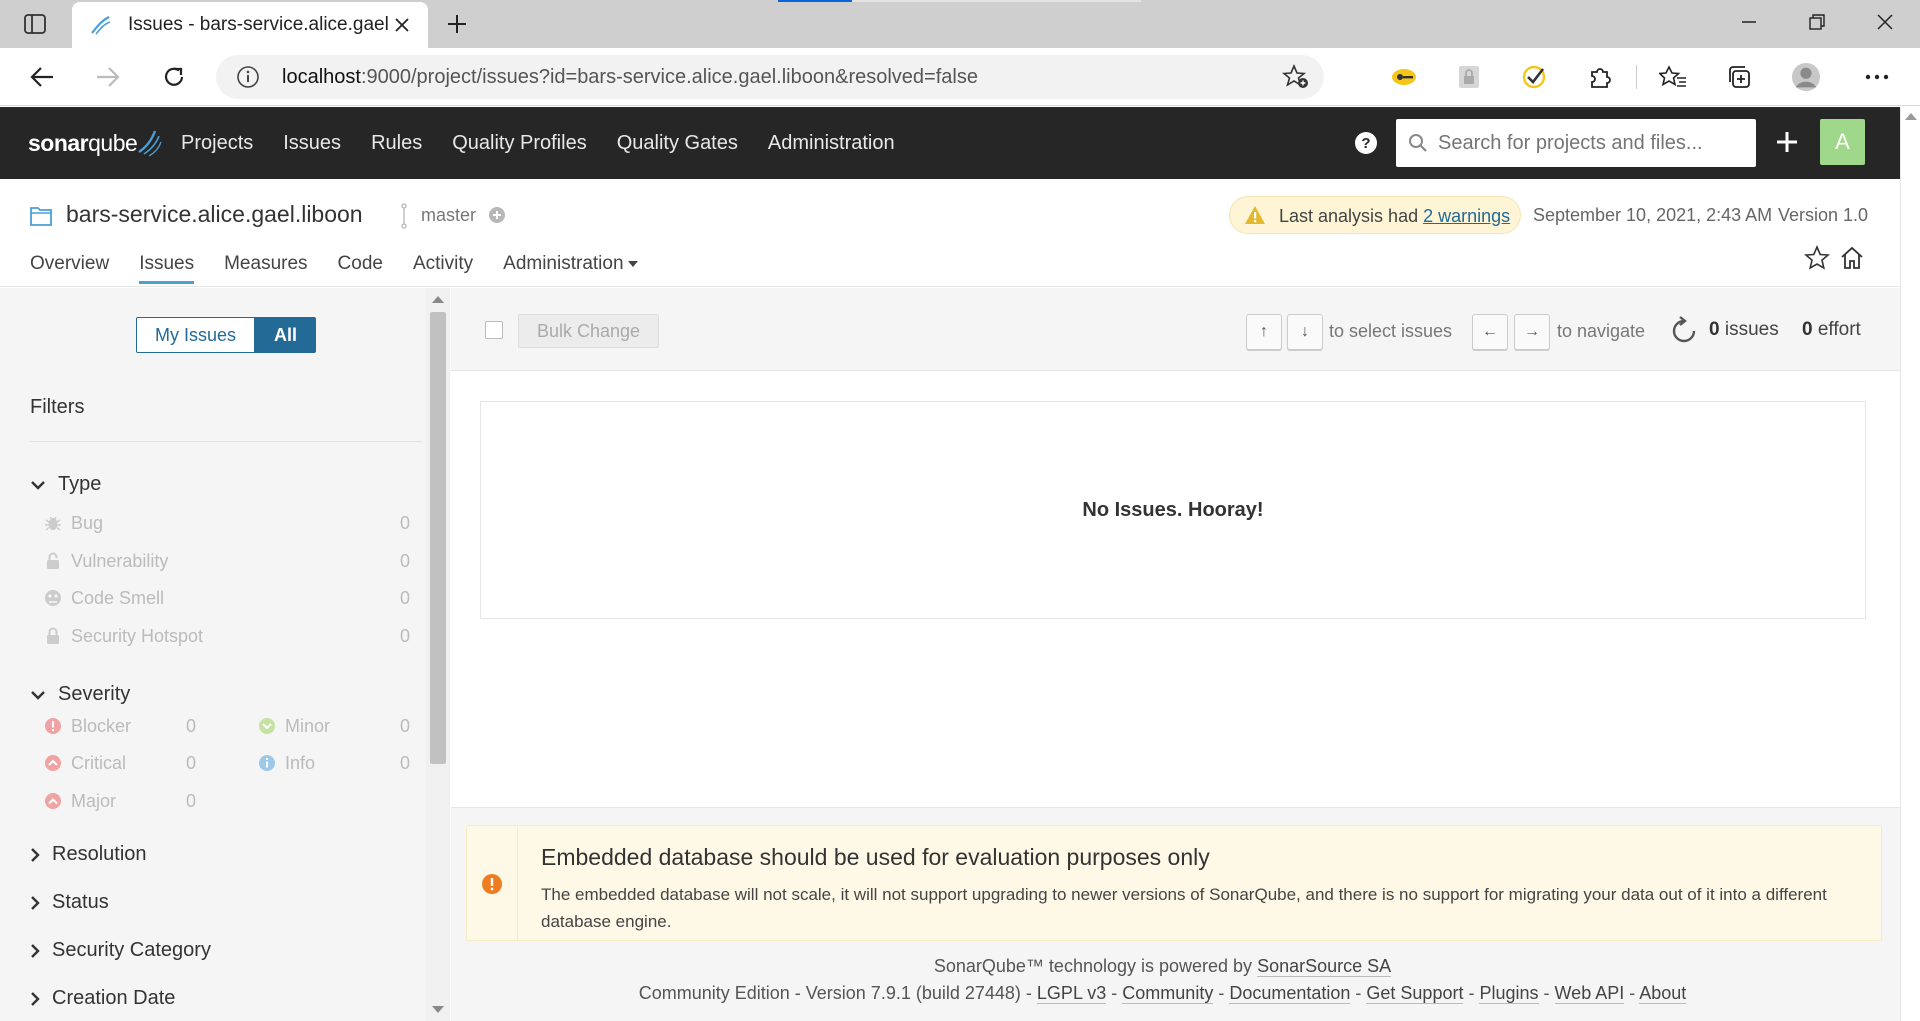 The width and height of the screenshot is (1920, 1021). What do you see at coordinates (120, 726) in the screenshot?
I see `facet-severity-blocker: Blocker 0` at bounding box center [120, 726].